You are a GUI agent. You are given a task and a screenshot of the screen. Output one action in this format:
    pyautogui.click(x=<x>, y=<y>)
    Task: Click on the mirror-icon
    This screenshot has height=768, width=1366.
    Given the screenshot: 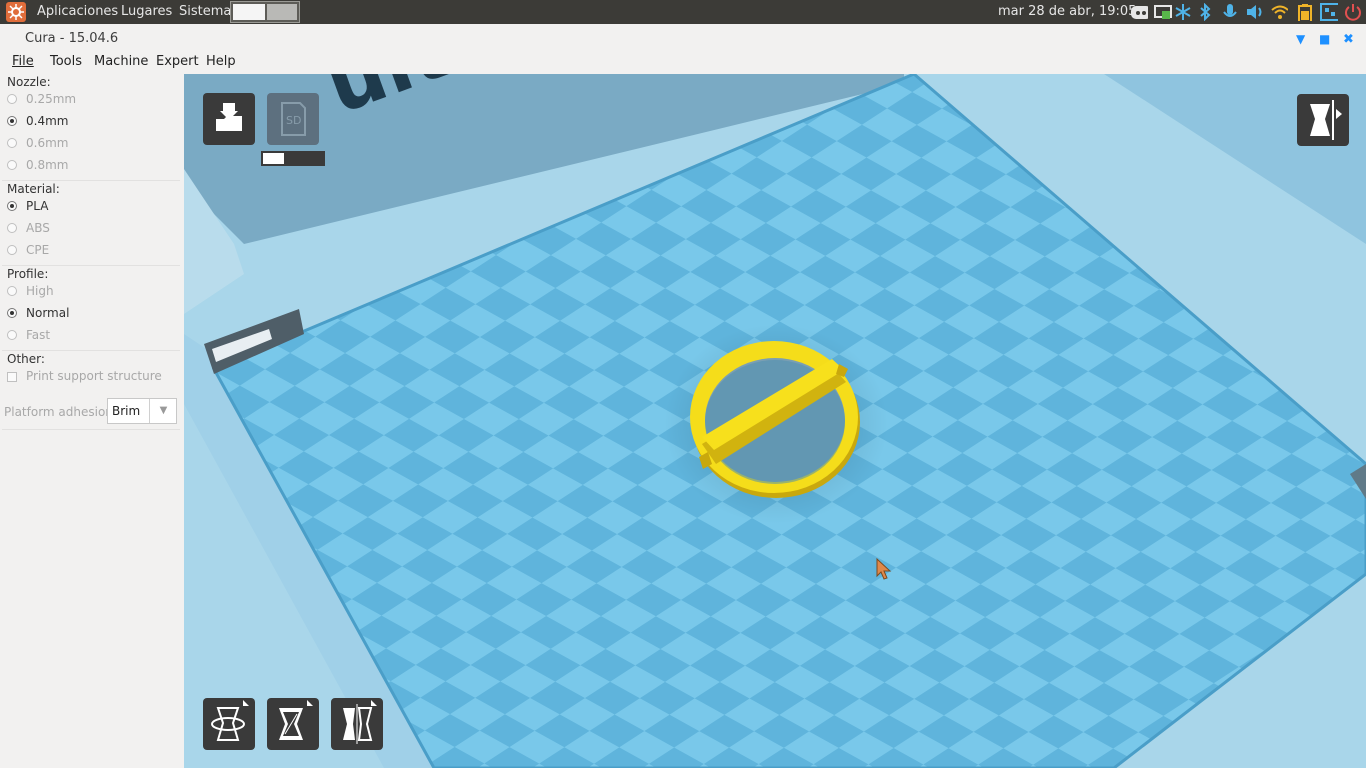 What is the action you would take?
    pyautogui.click(x=360, y=722)
    